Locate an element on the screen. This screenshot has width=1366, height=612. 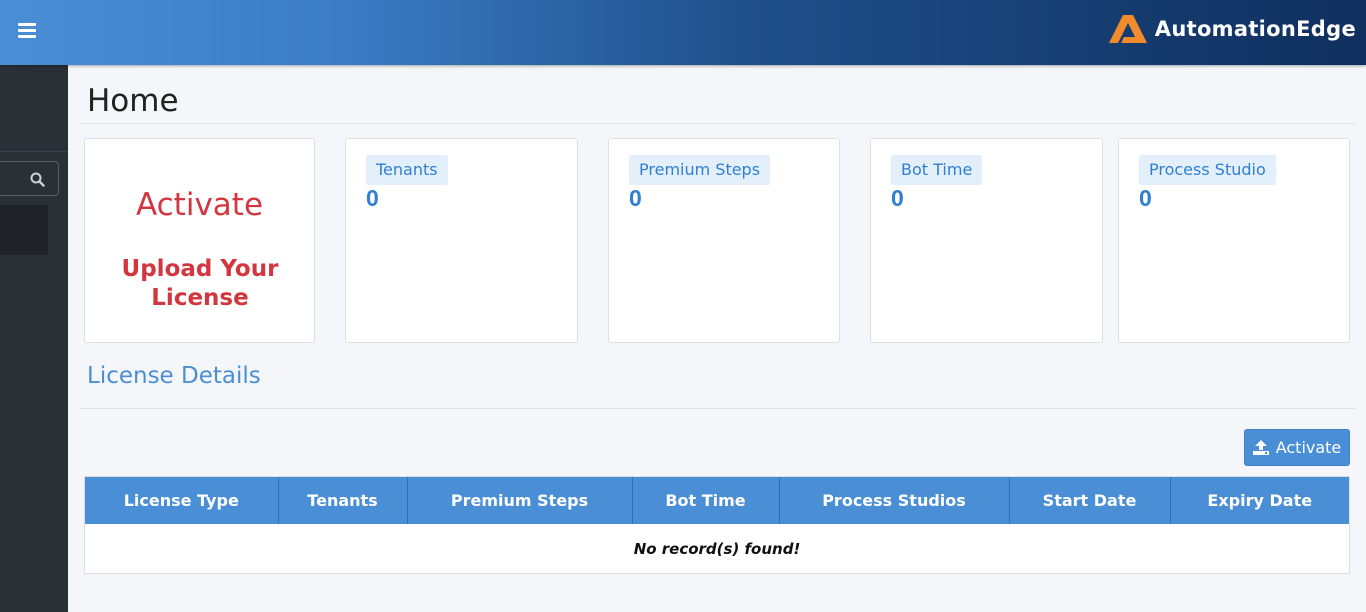
license-details-title: License Details is located at coordinates (174, 376).